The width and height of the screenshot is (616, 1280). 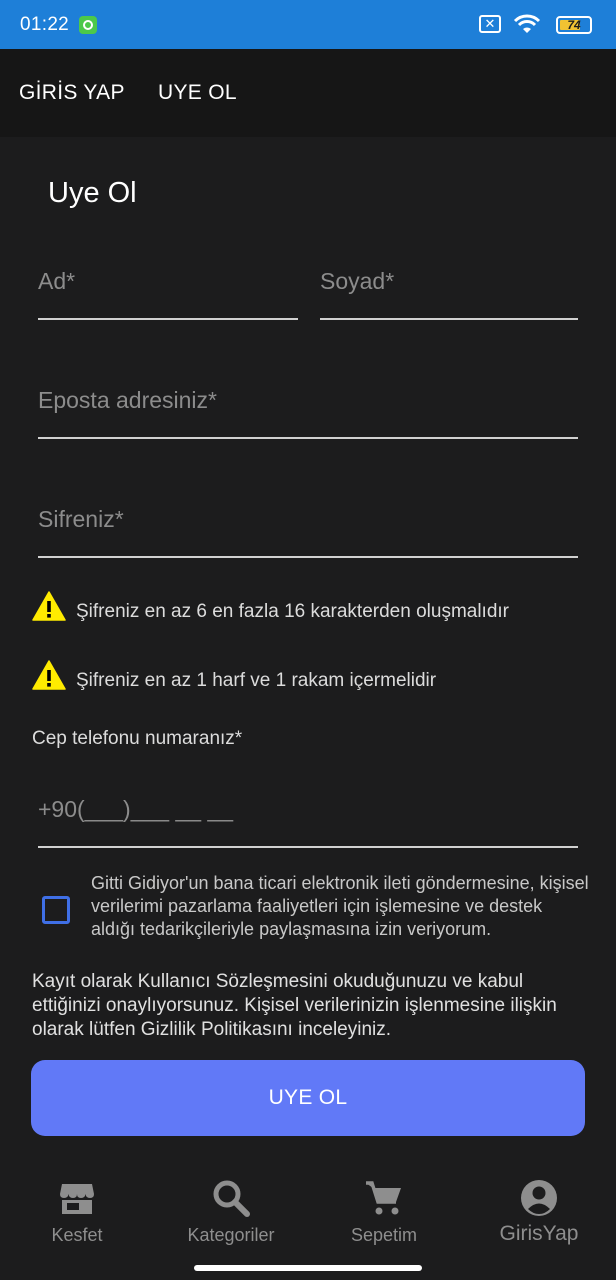 I want to click on battery-level: 74, so click(x=574, y=25).